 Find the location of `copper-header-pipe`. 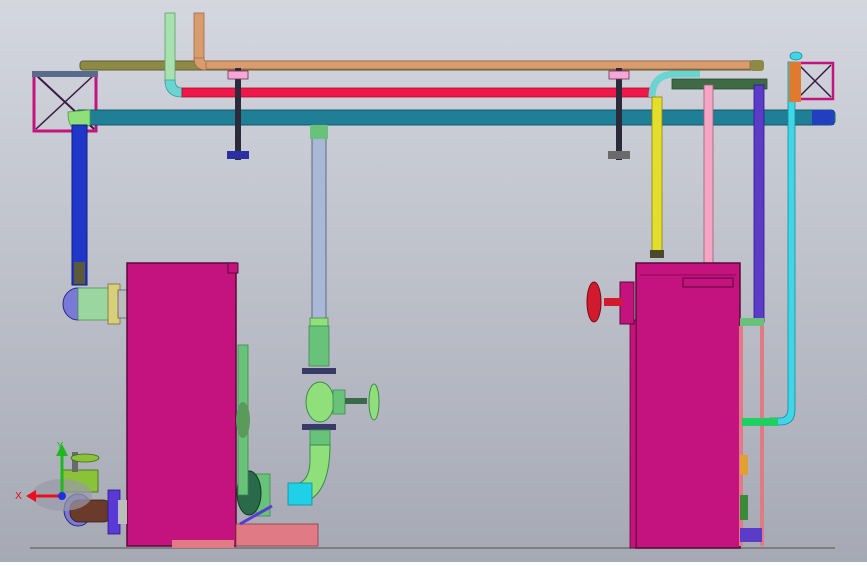

copper-header-pipe is located at coordinates (477, 65).